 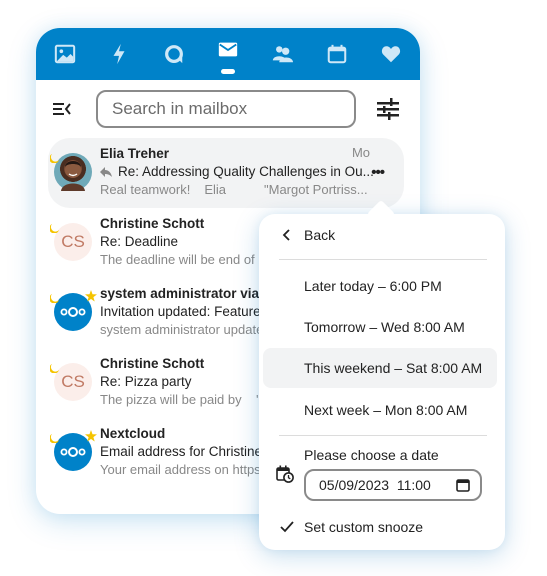 I want to click on app-talk, so click(x=174, y=54).